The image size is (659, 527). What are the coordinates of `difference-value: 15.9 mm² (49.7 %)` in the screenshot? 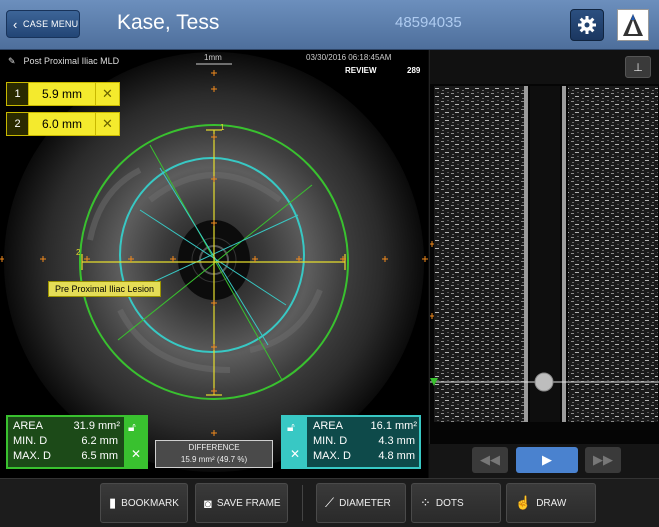 It's located at (214, 459).